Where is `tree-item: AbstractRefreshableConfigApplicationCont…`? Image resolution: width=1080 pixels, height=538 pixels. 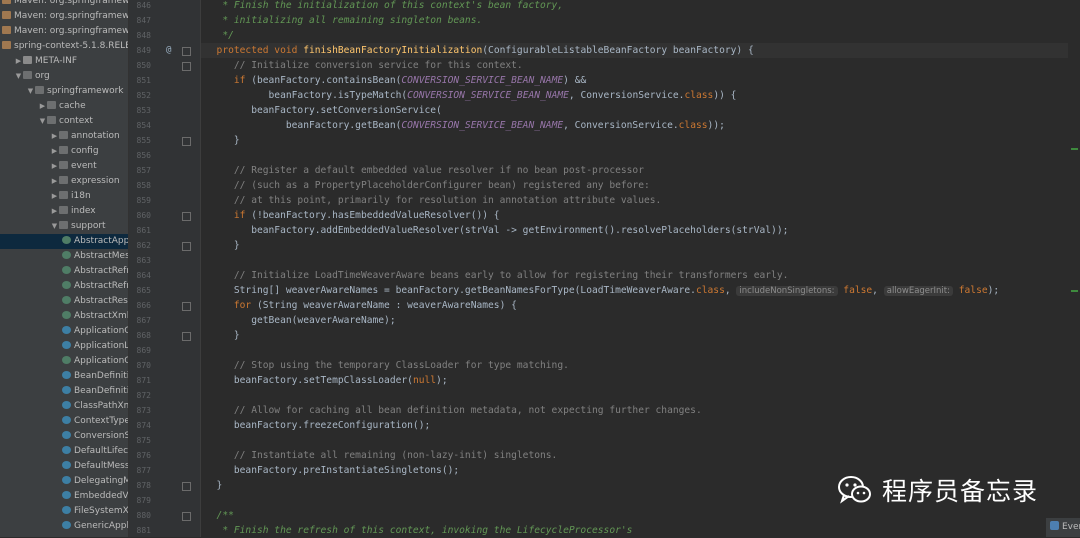
tree-item: AbstractRefreshableConfigApplicationCont… is located at coordinates (64, 286).